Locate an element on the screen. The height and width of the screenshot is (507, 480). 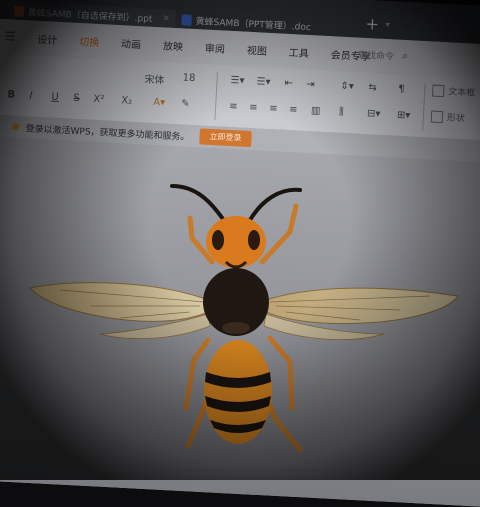
left-wing is located at coordinates (119, 302).